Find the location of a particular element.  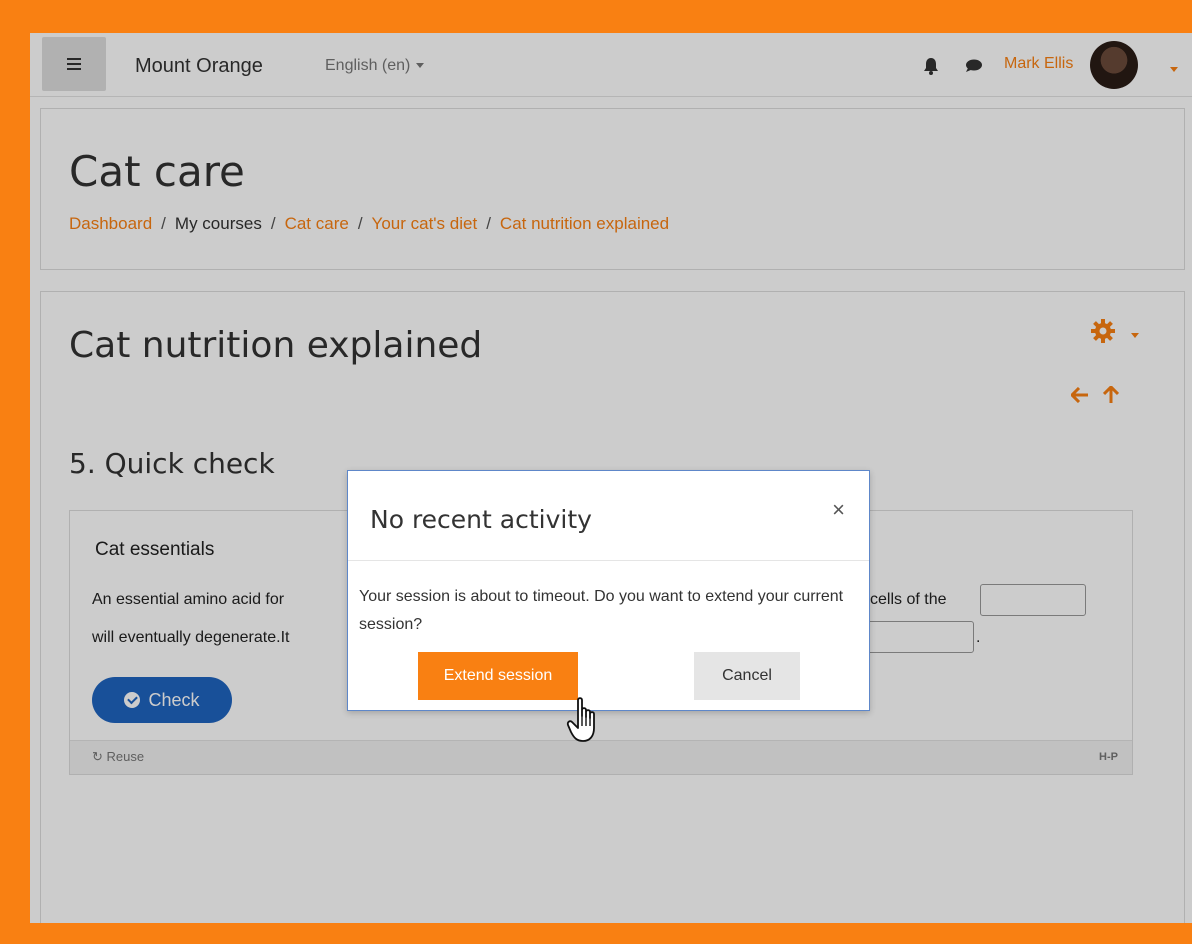

modal-header: No recent activity × is located at coordinates (608, 516).